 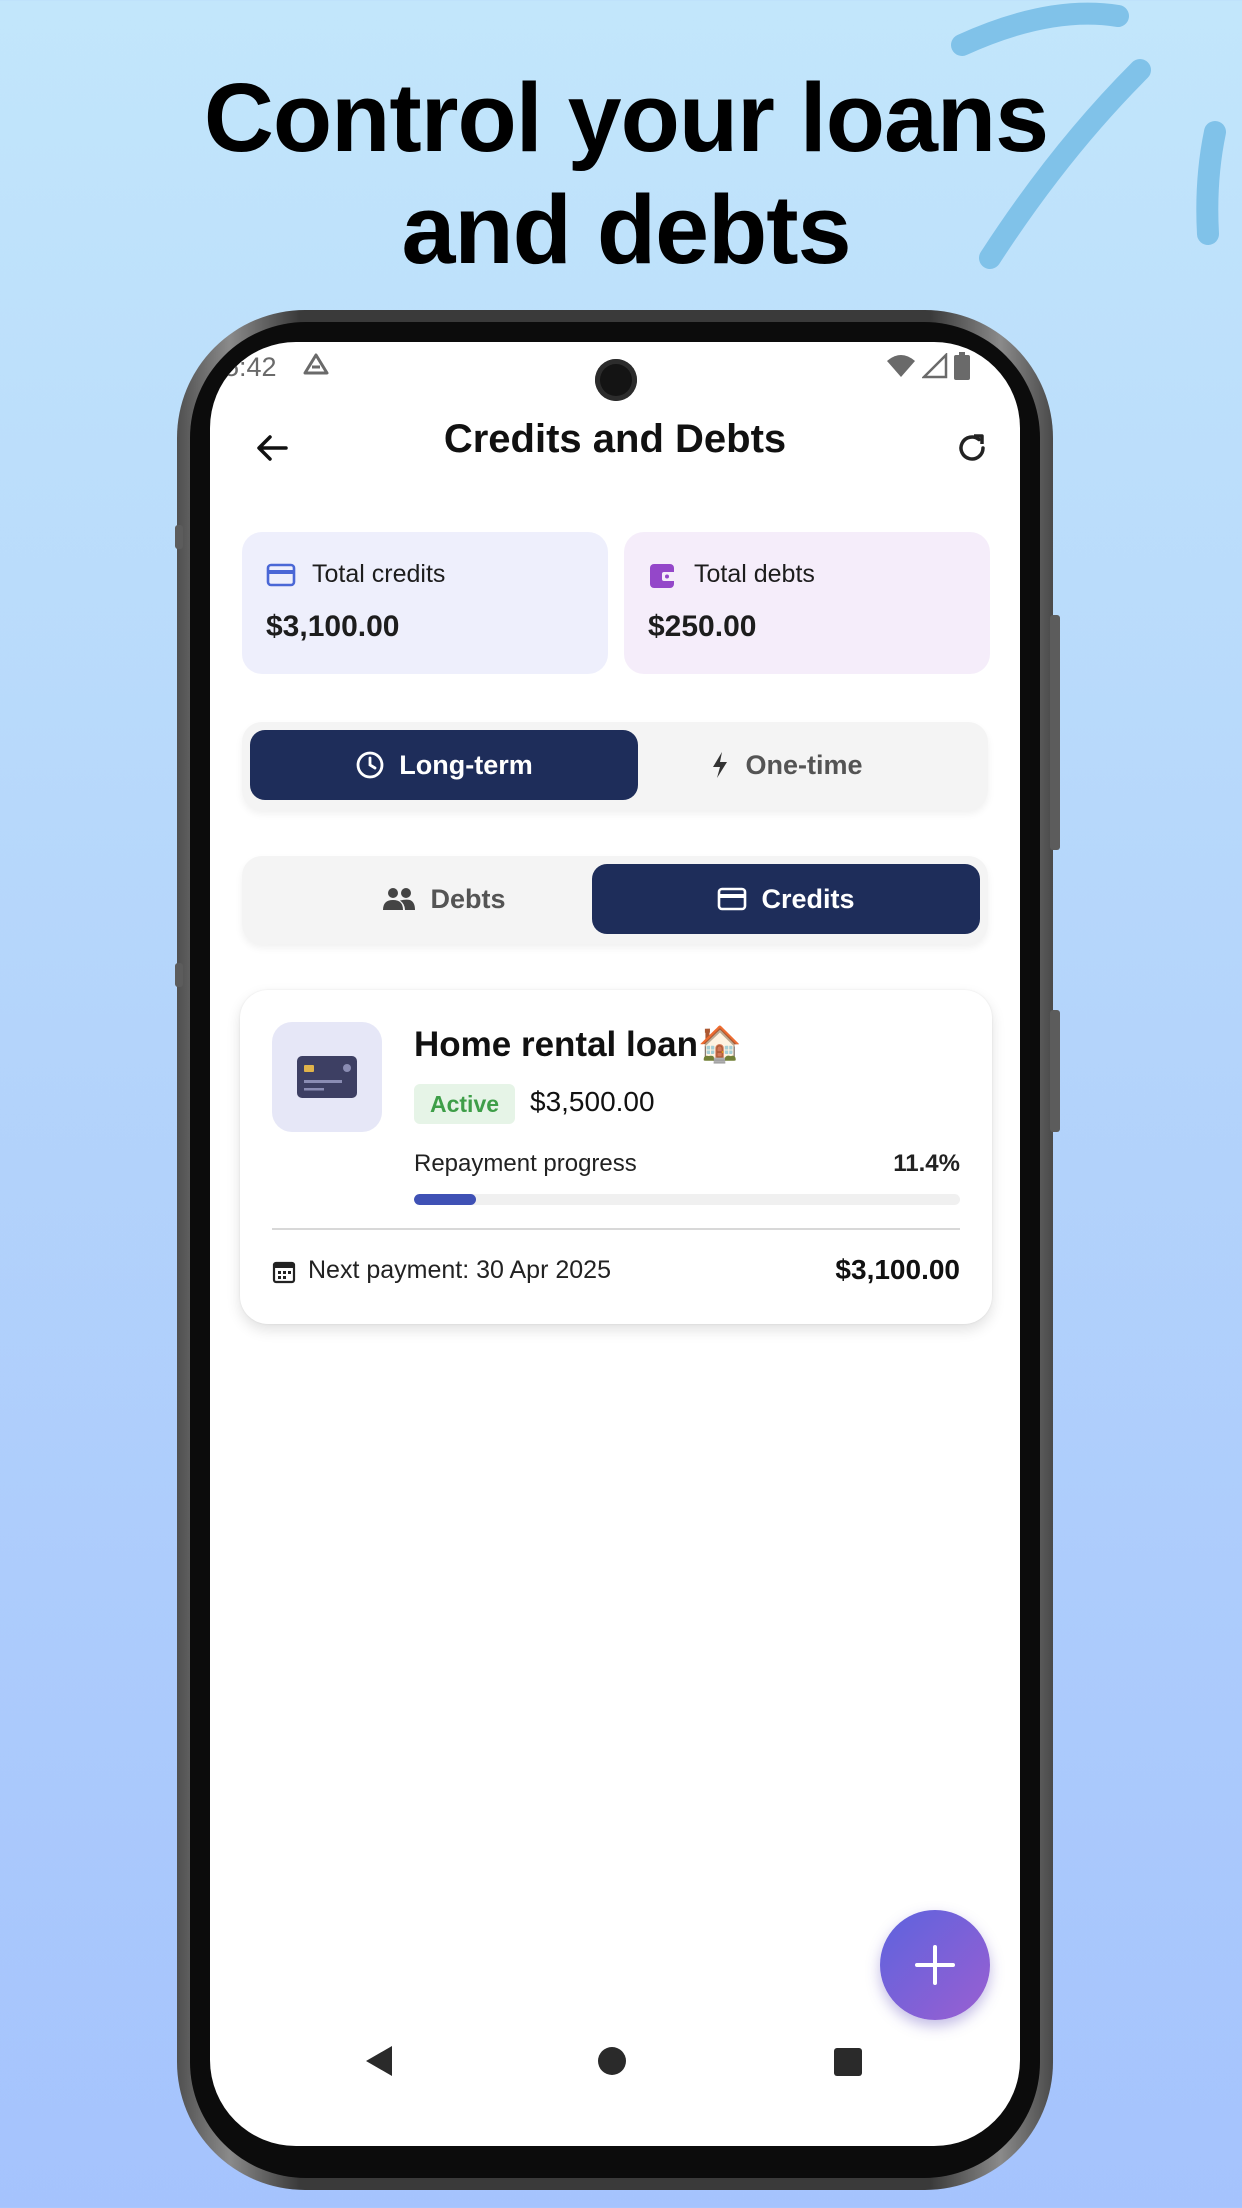 I want to click on progress-bar-fill, so click(x=445, y=1199).